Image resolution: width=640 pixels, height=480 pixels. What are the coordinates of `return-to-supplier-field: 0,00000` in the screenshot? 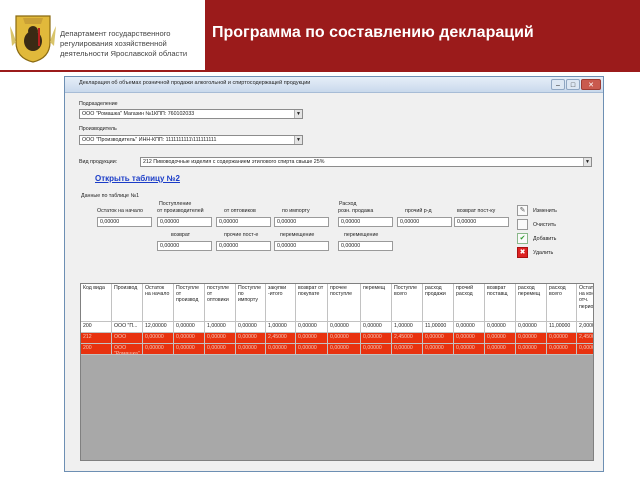 It's located at (481, 222).